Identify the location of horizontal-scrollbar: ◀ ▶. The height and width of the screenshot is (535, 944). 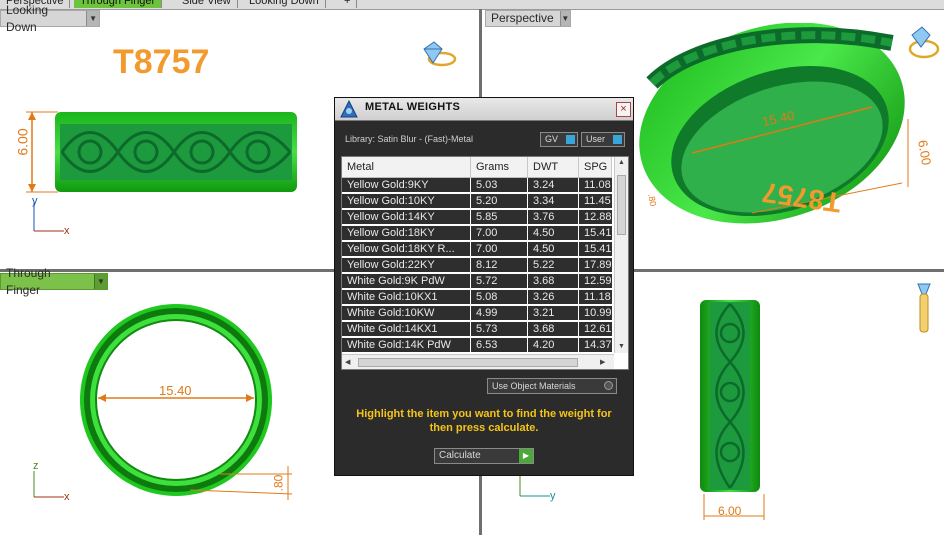
(478, 361).